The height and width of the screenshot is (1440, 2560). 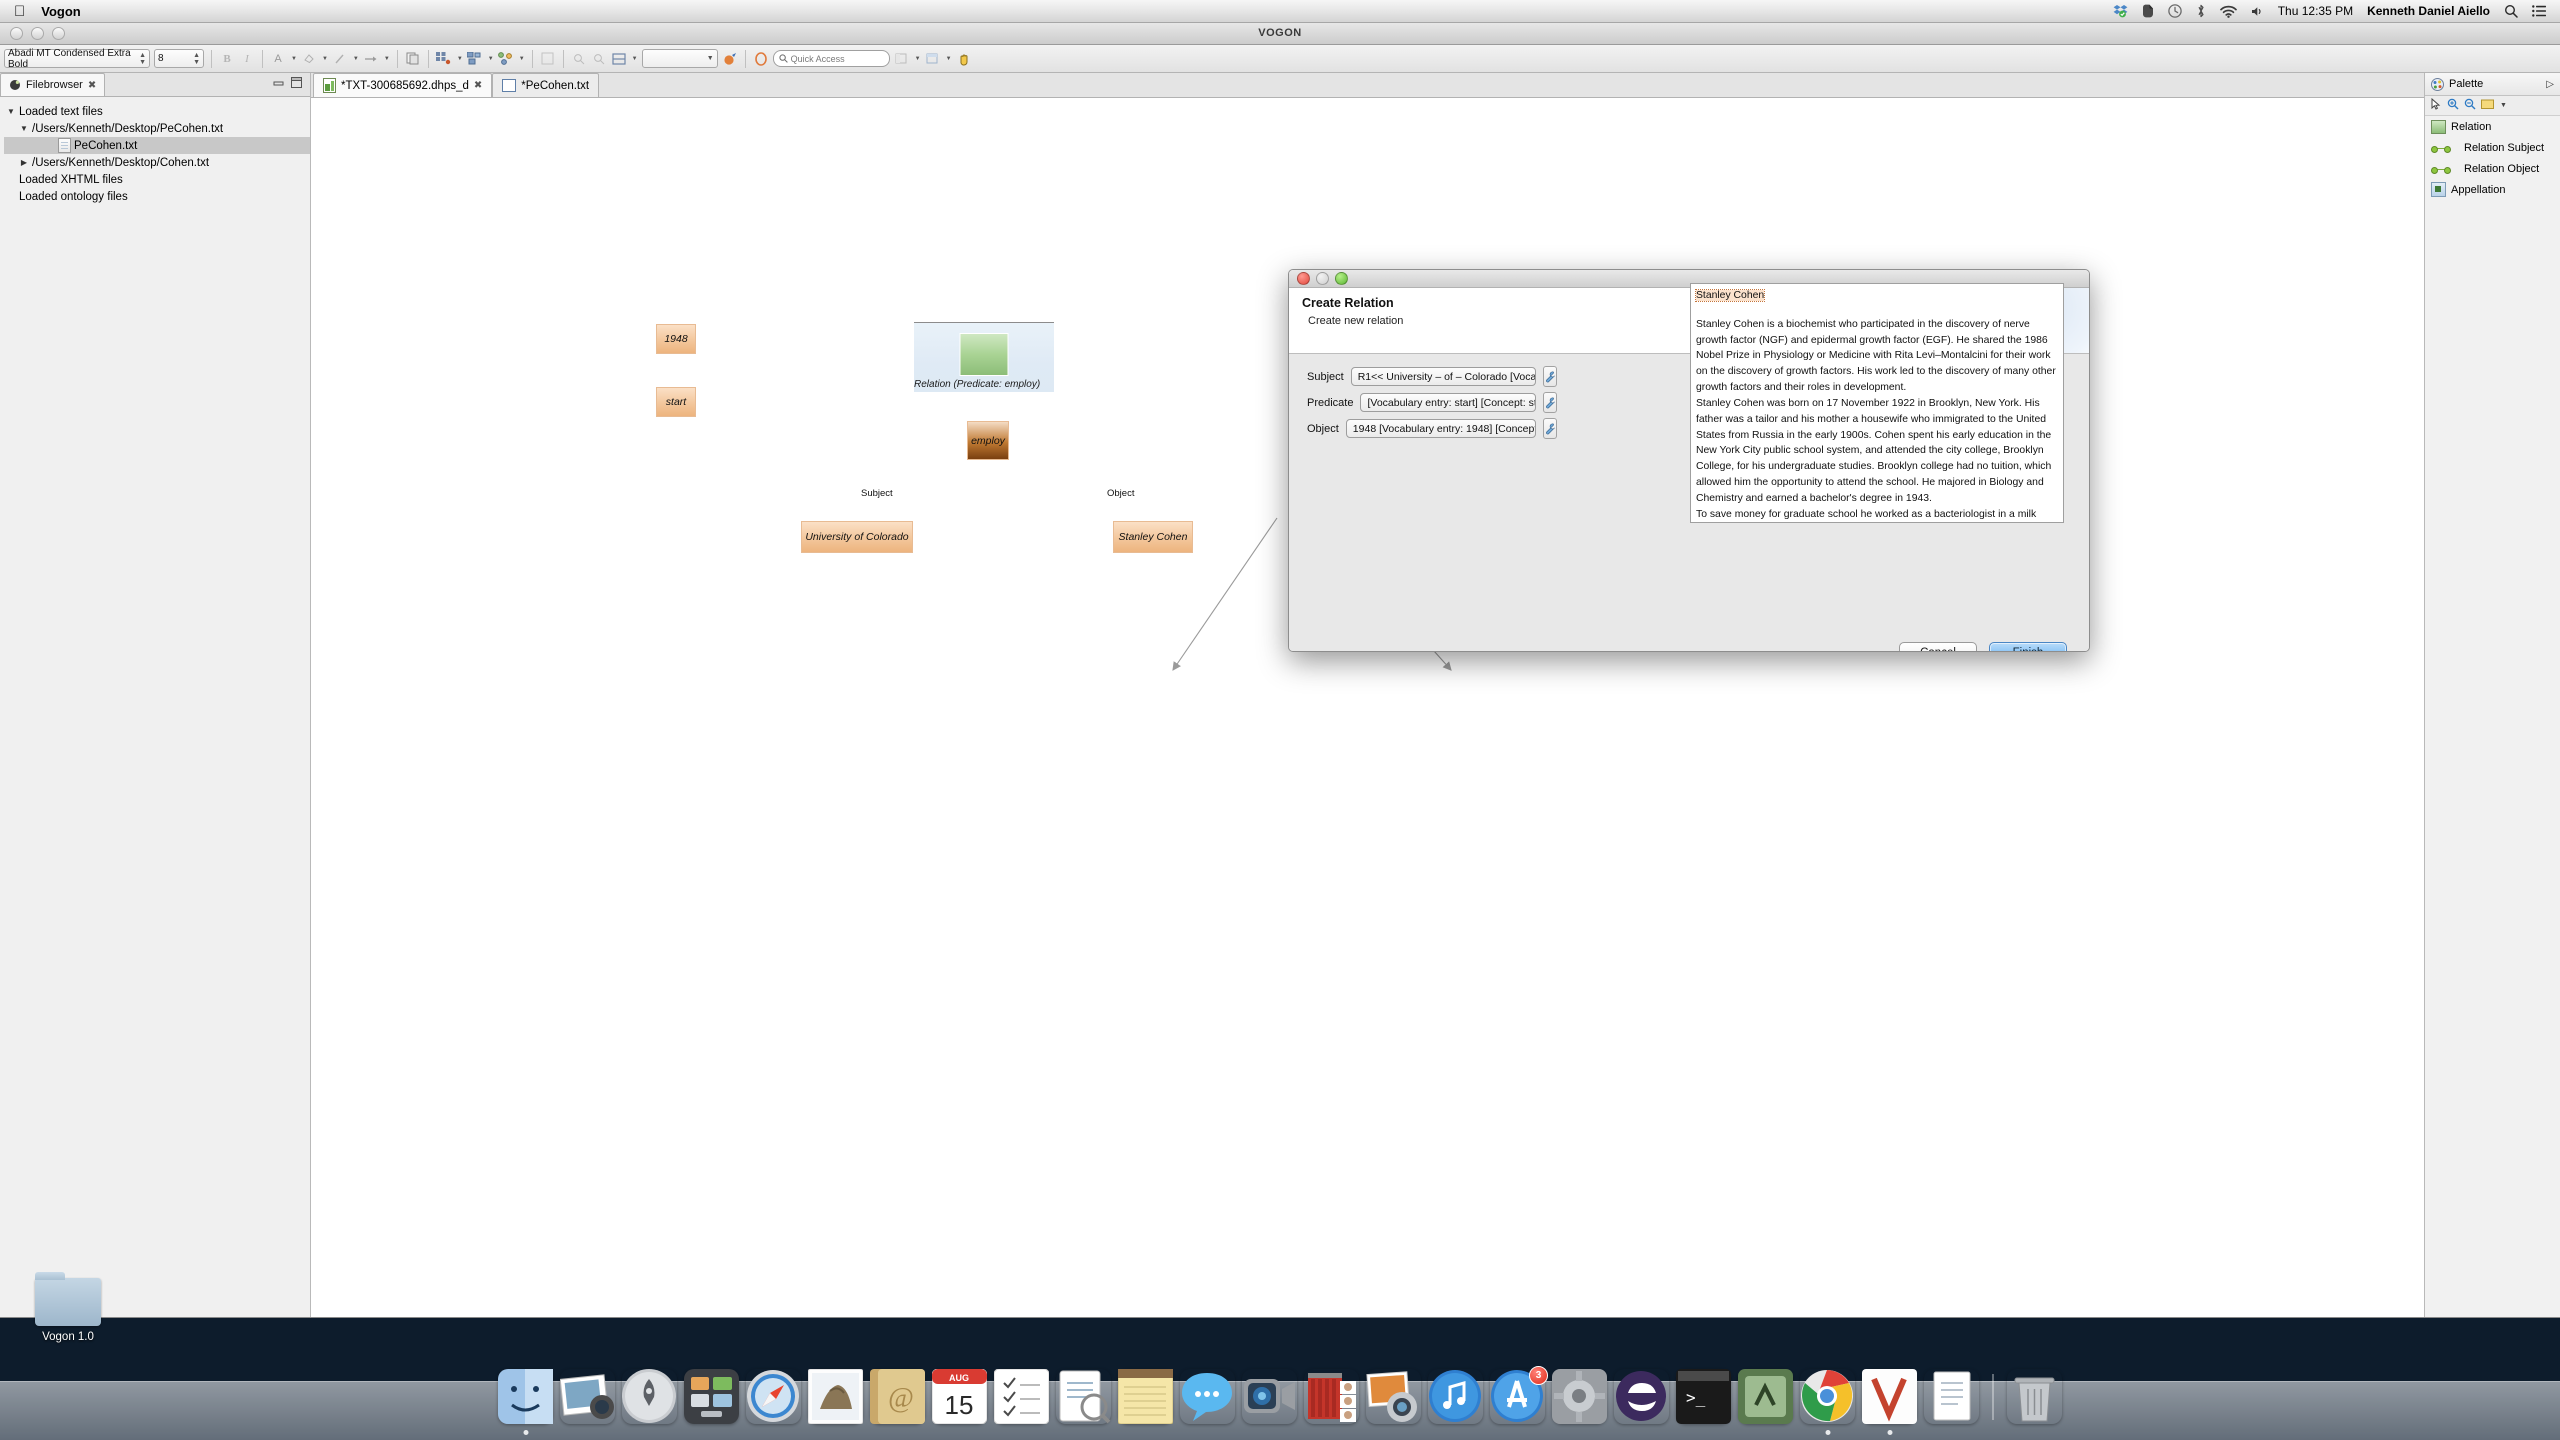 What do you see at coordinates (2228, 11) in the screenshot?
I see `wifi-icon` at bounding box center [2228, 11].